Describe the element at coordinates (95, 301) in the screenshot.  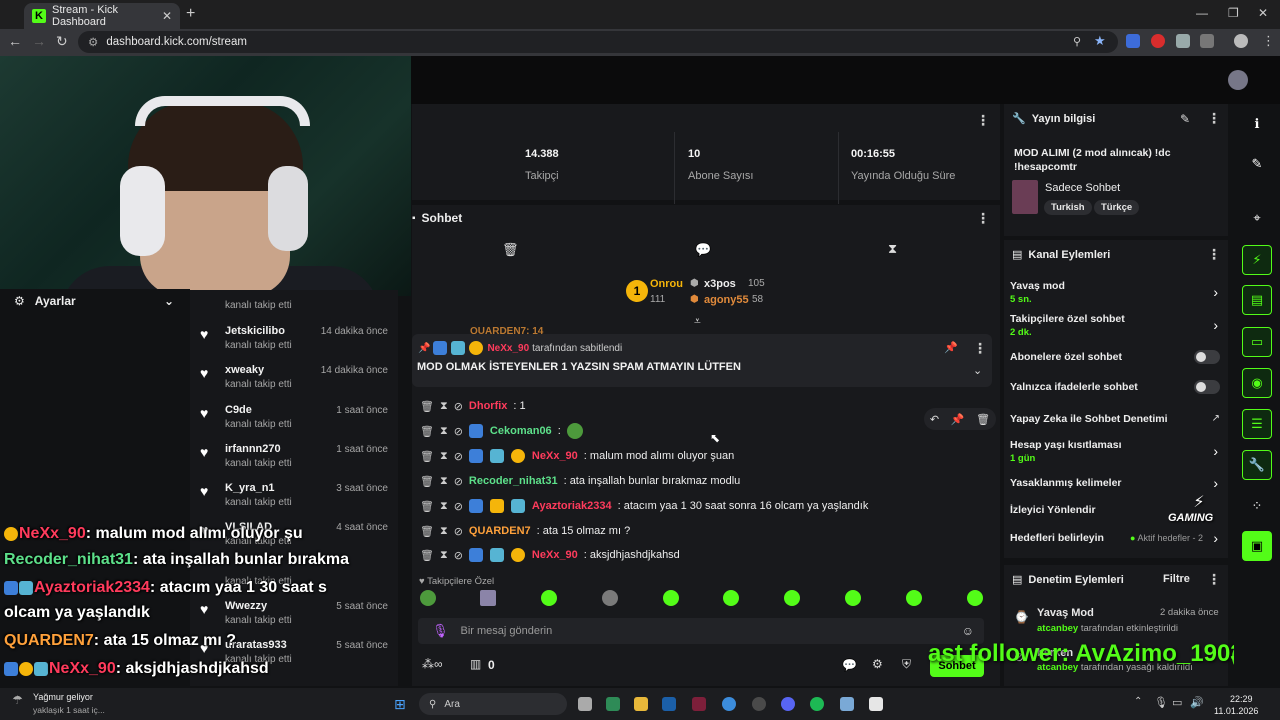
I see `settings-section: ⚙ Ayarlar ⌄` at that location.